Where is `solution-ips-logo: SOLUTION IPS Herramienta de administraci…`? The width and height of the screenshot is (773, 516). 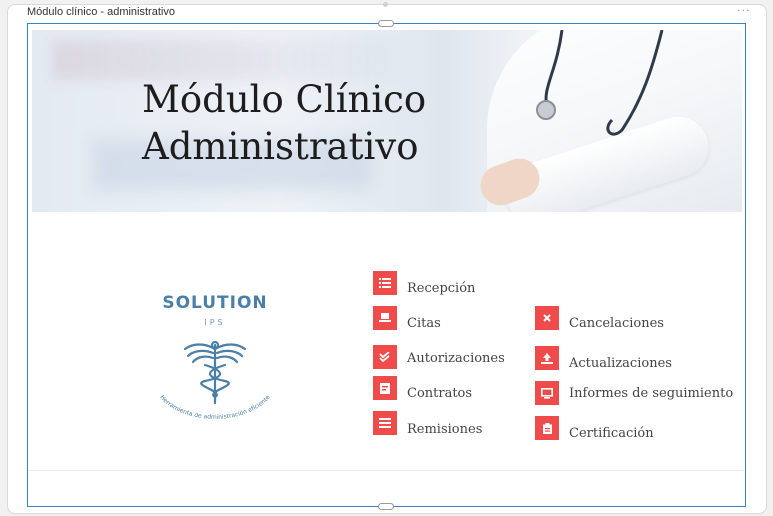 solution-ips-logo: SOLUTION IPS Herramienta de administraci… is located at coordinates (215, 363).